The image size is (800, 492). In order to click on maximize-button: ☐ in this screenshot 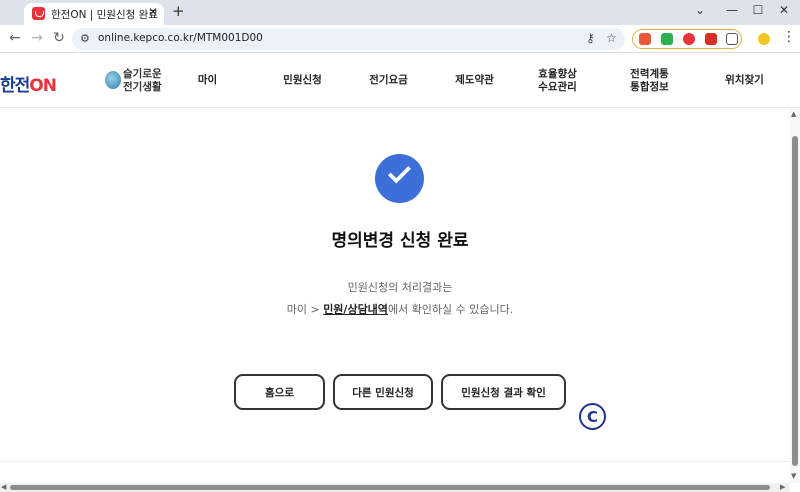, I will do `click(758, 10)`.